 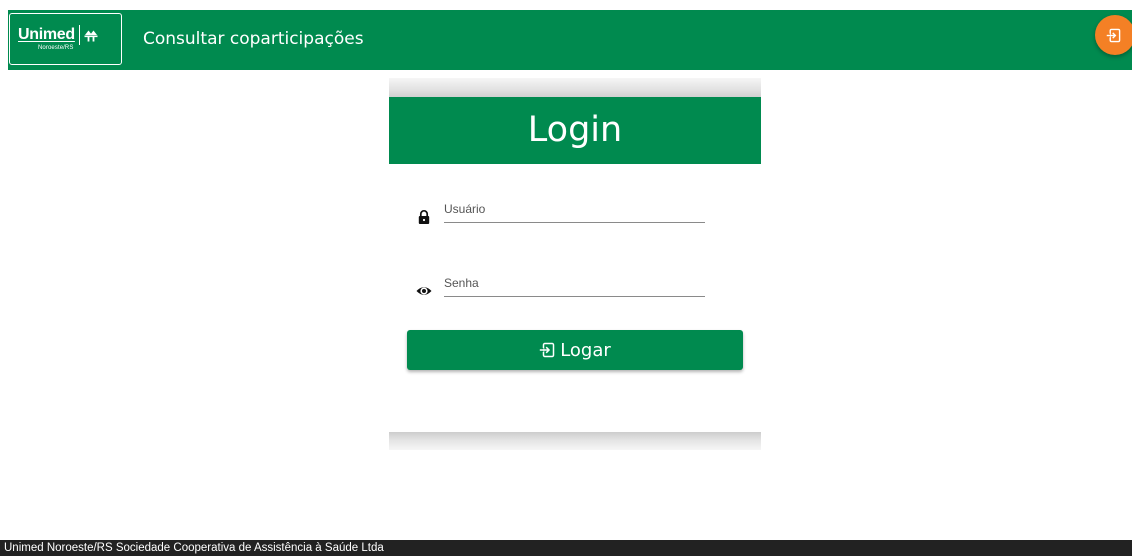 What do you see at coordinates (575, 130) in the screenshot?
I see `login-title: Login` at bounding box center [575, 130].